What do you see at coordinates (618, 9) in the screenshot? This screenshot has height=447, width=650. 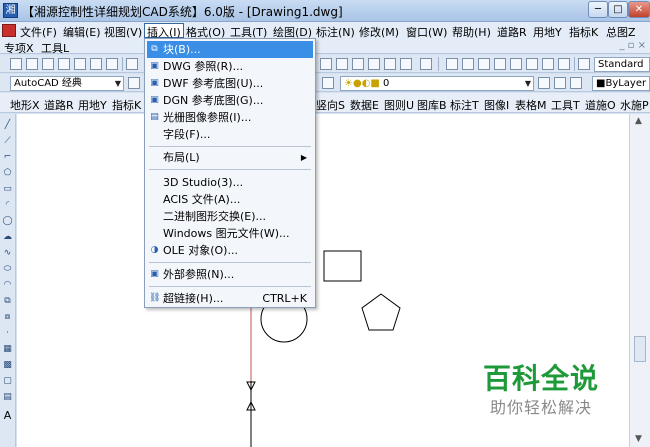 I see `maximize-button: □` at bounding box center [618, 9].